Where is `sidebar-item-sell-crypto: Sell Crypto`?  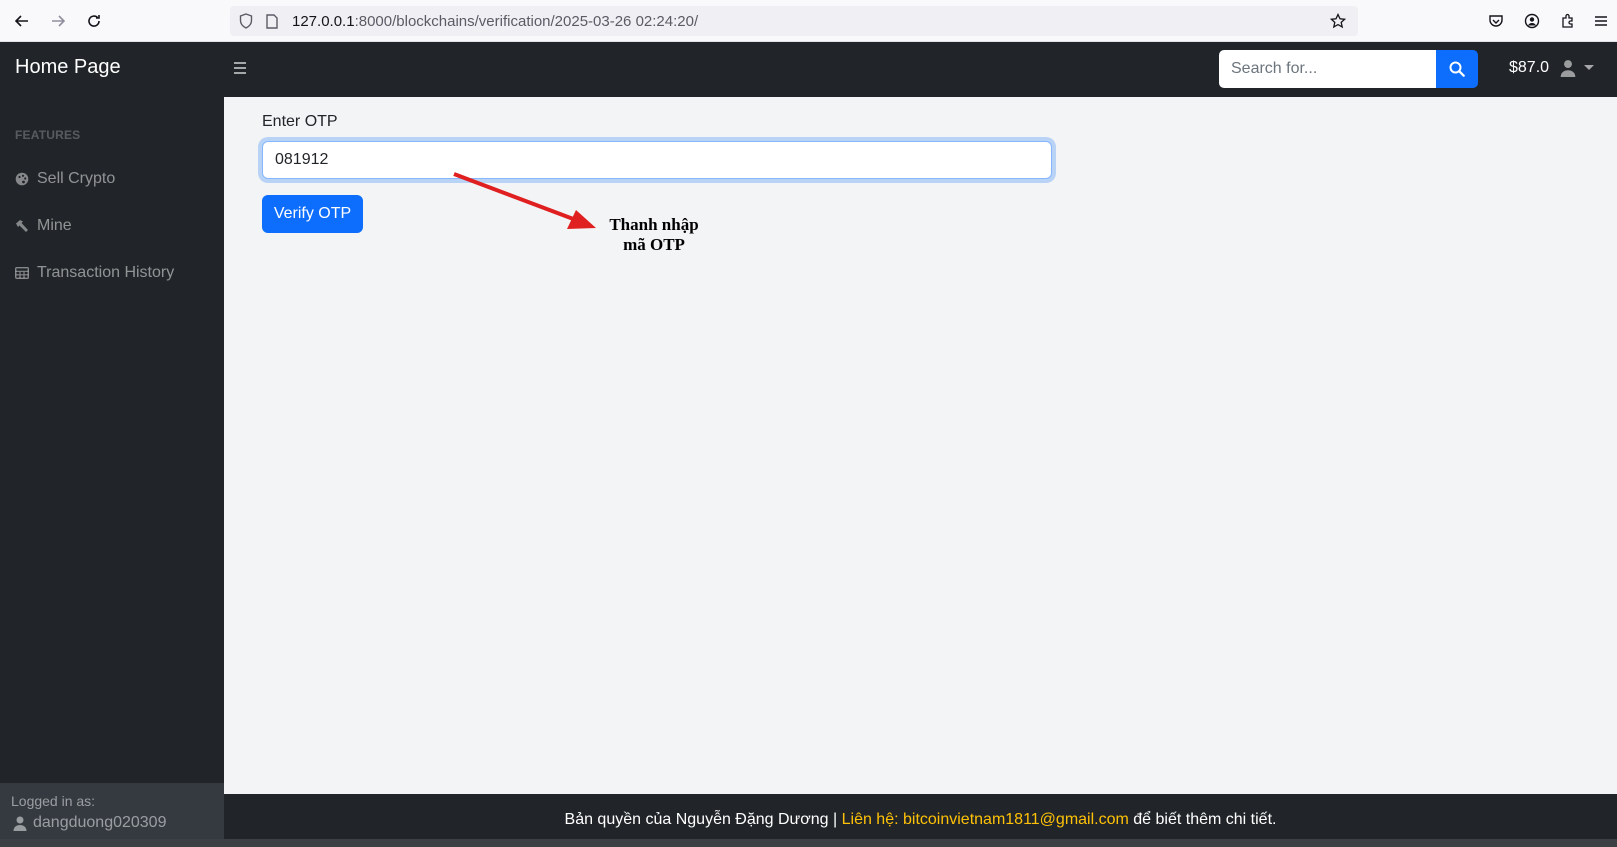 sidebar-item-sell-crypto: Sell Crypto is located at coordinates (65, 179).